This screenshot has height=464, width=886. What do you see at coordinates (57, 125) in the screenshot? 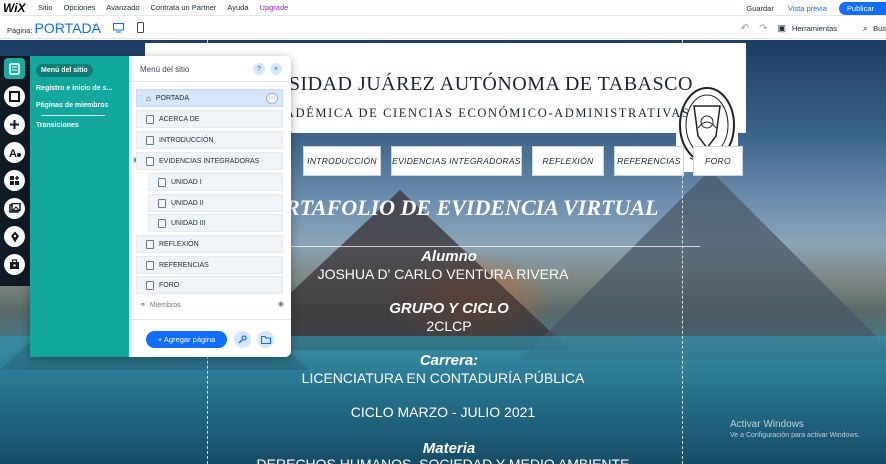
I see `side-item-transiciones: Transiciones` at bounding box center [57, 125].